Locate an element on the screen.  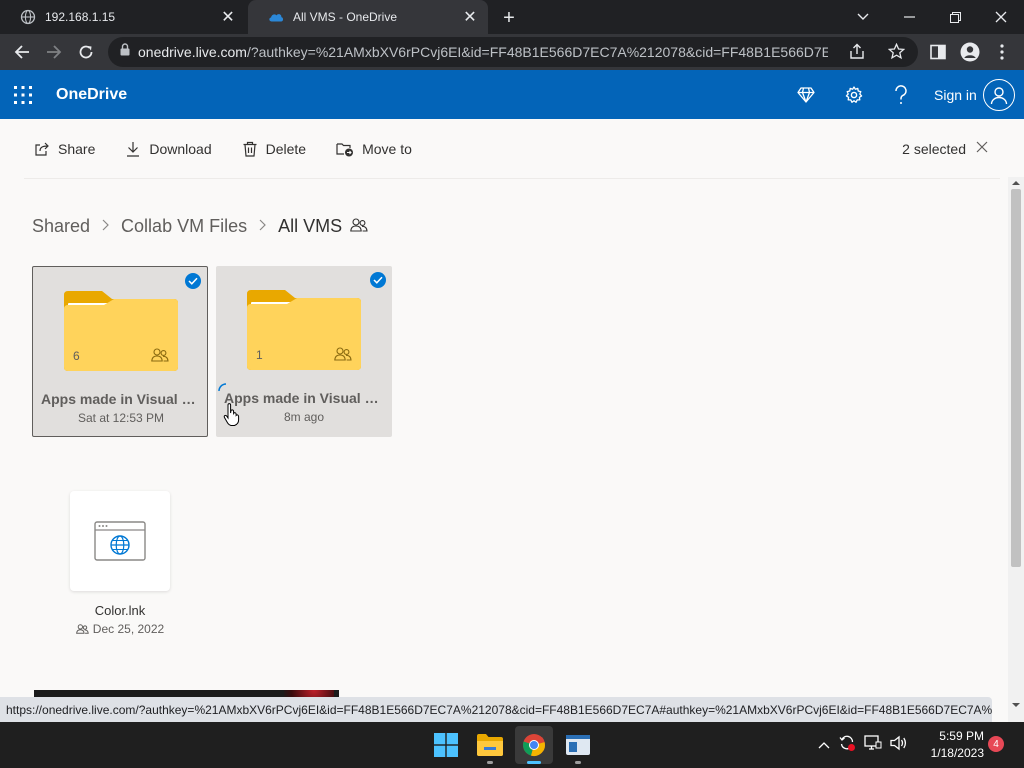
hand-cursor-icon is located at coordinates (231, 414).